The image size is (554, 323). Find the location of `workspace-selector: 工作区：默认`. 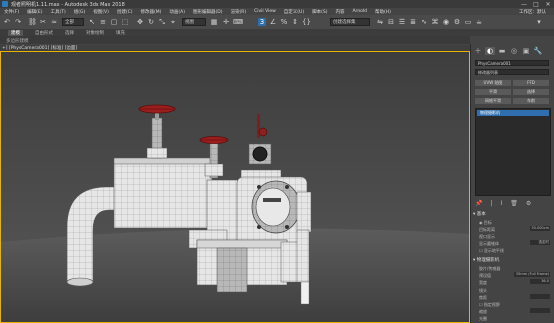

workspace-selector: 工作区：默认 is located at coordinates (532, 12).